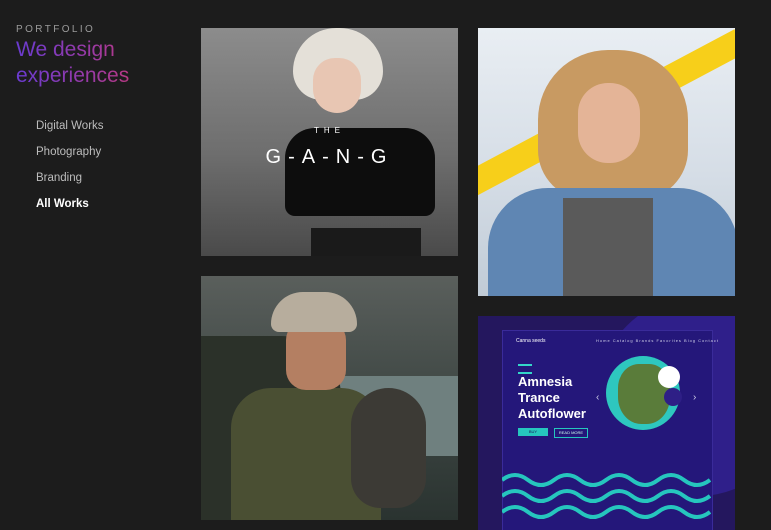  I want to click on headline-line-2: experiences, so click(73, 75).